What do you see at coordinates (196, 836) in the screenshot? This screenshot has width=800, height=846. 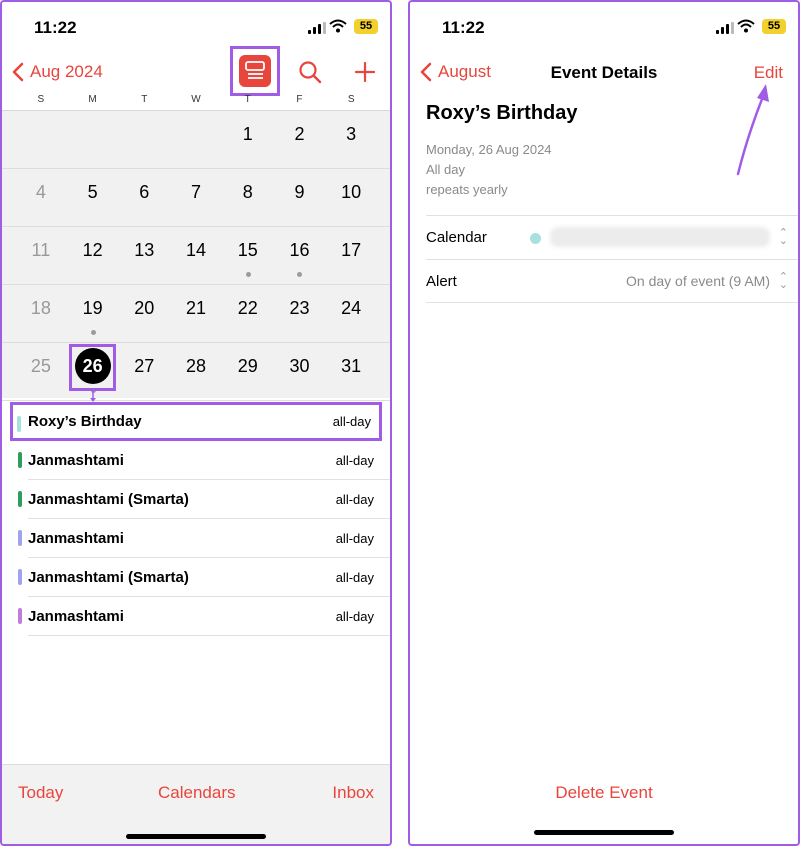 I see `home-indicator` at bounding box center [196, 836].